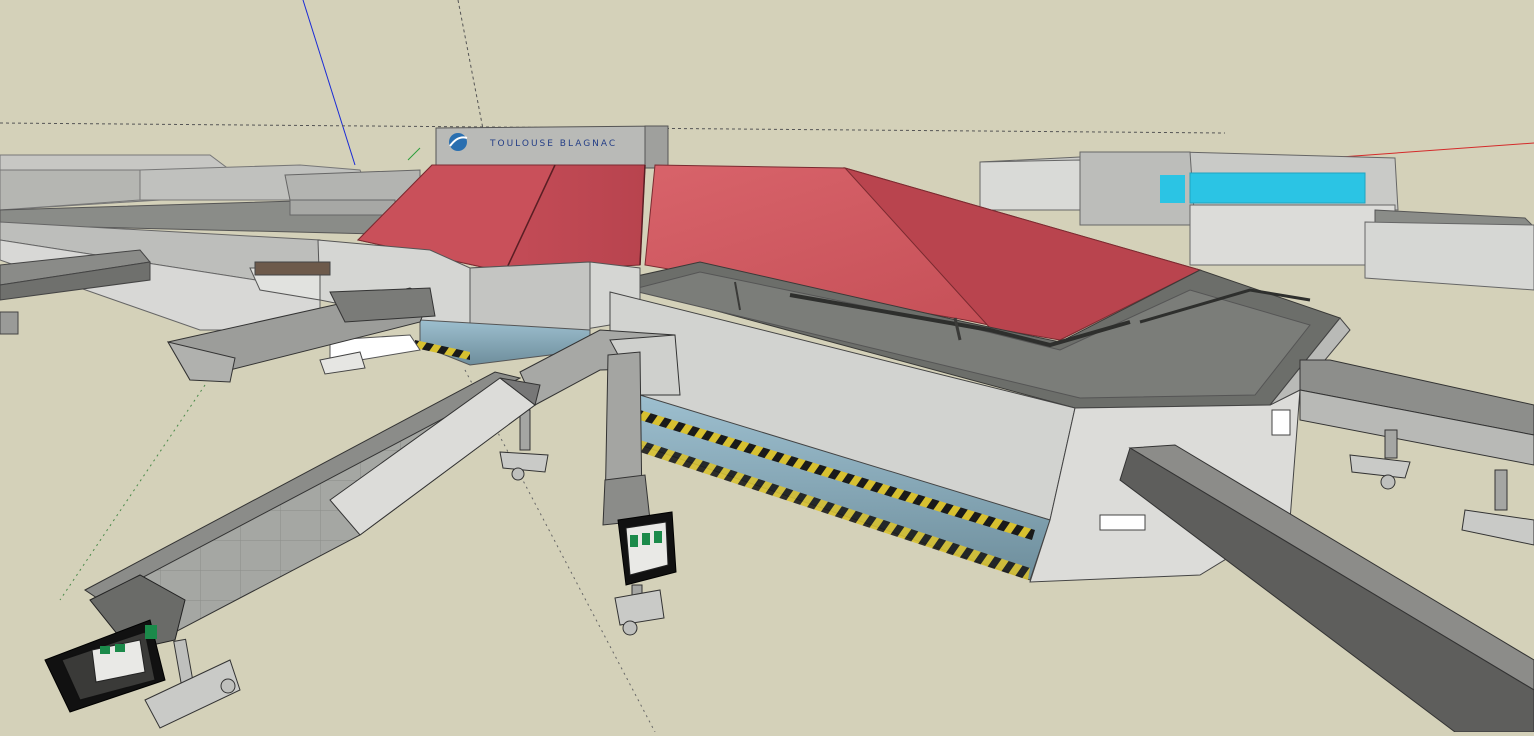 This screenshot has height=736, width=1534. Describe the element at coordinates (1122, 522) in the screenshot. I see `facade-window-opening` at that location.